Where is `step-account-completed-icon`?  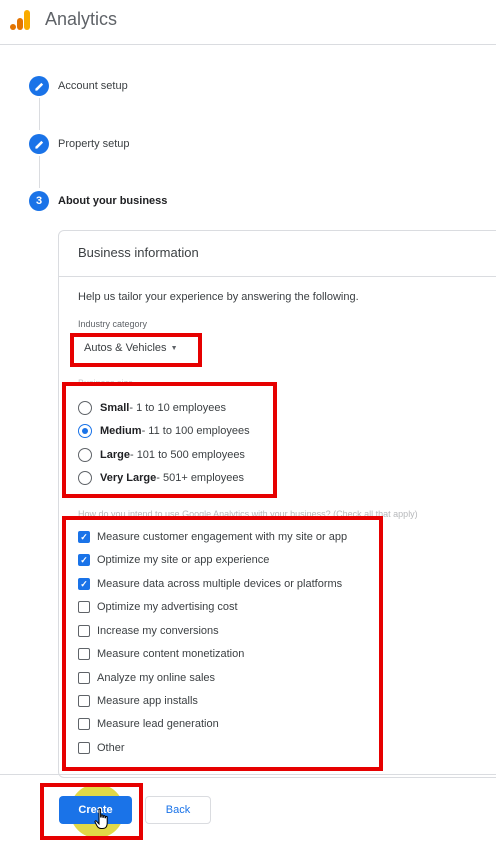 step-account-completed-icon is located at coordinates (39, 86).